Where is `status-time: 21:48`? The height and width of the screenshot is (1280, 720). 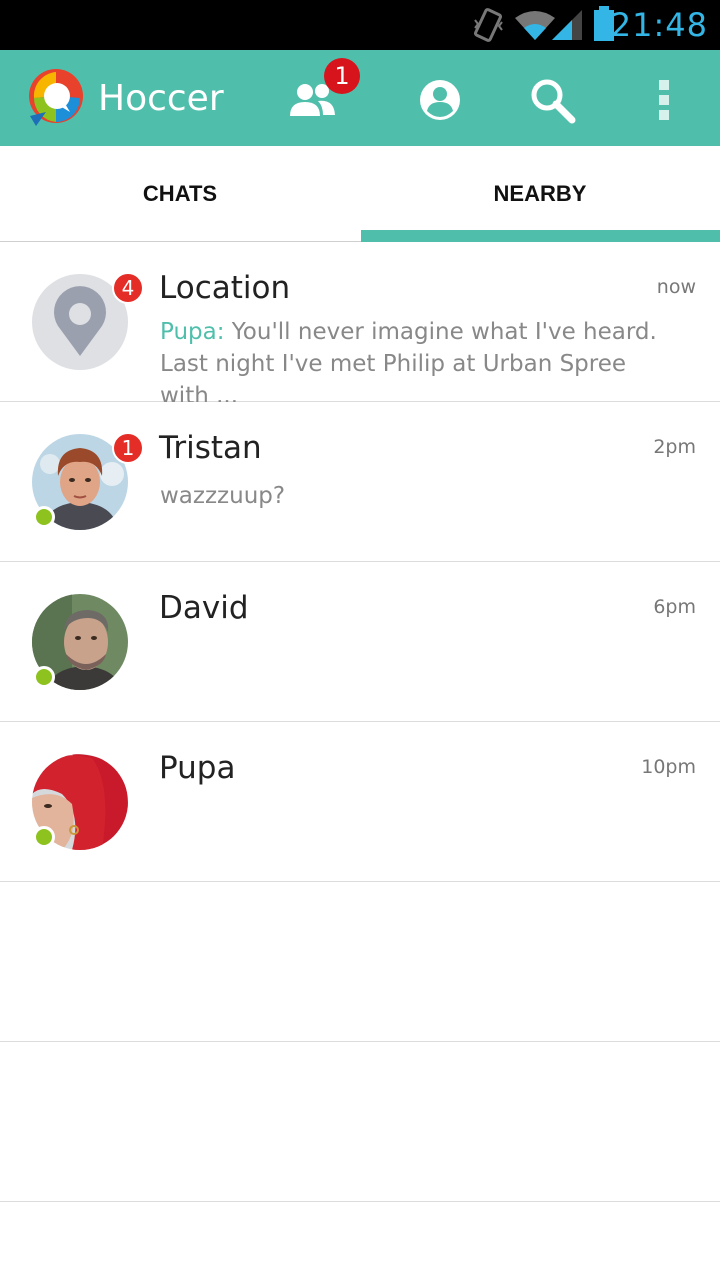
status-time: 21:48 is located at coordinates (659, 25).